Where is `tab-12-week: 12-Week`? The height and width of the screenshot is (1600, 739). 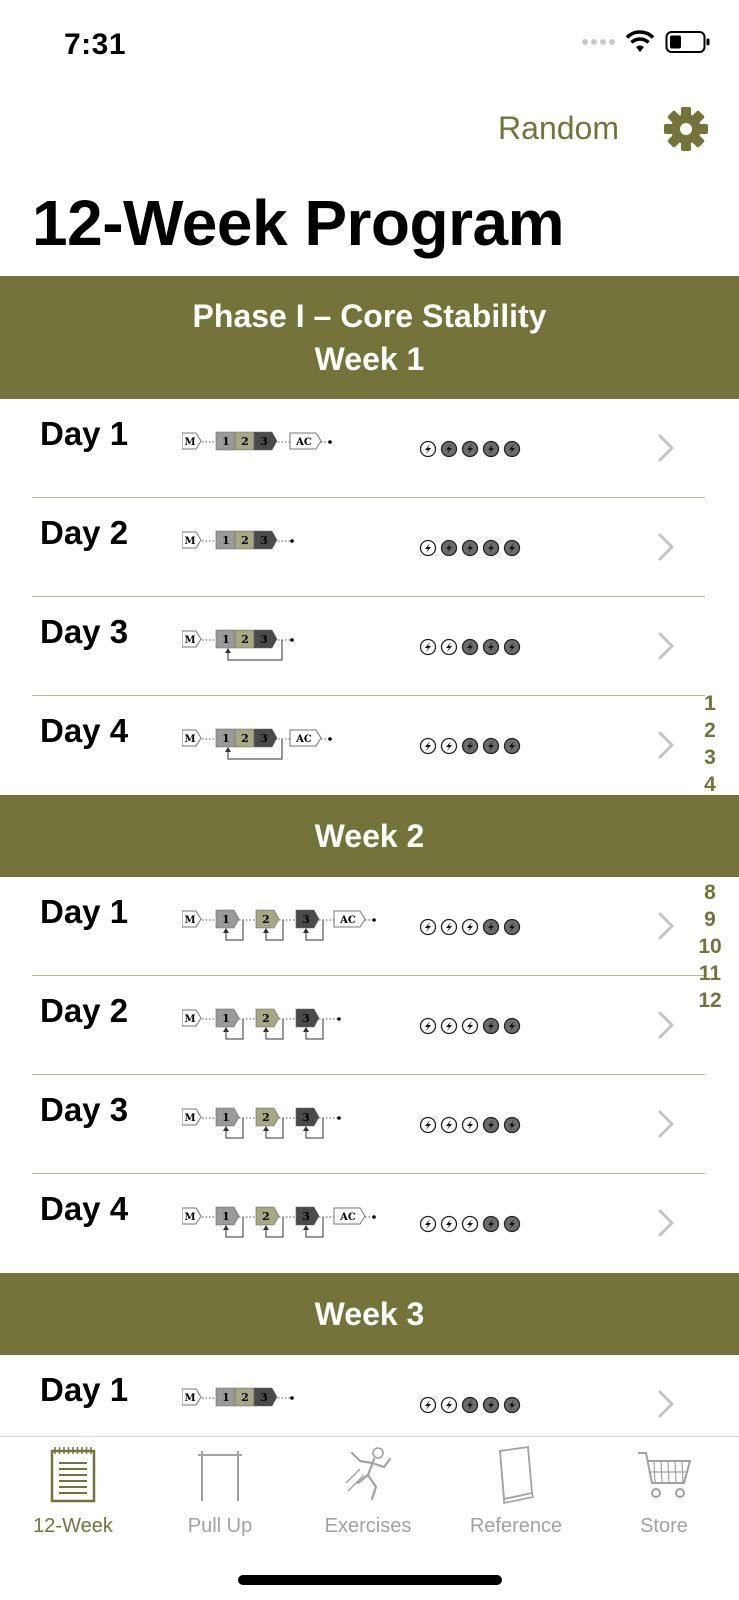
tab-12-week: 12-Week is located at coordinates (73, 1493).